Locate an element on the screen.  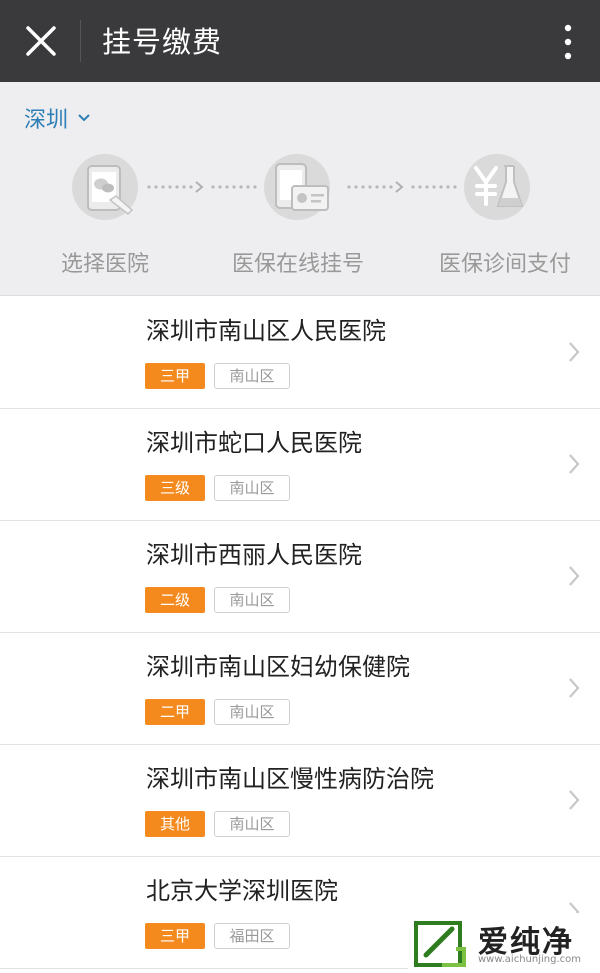
hospital-tags: 三甲 福田区 is located at coordinates (217, 936).